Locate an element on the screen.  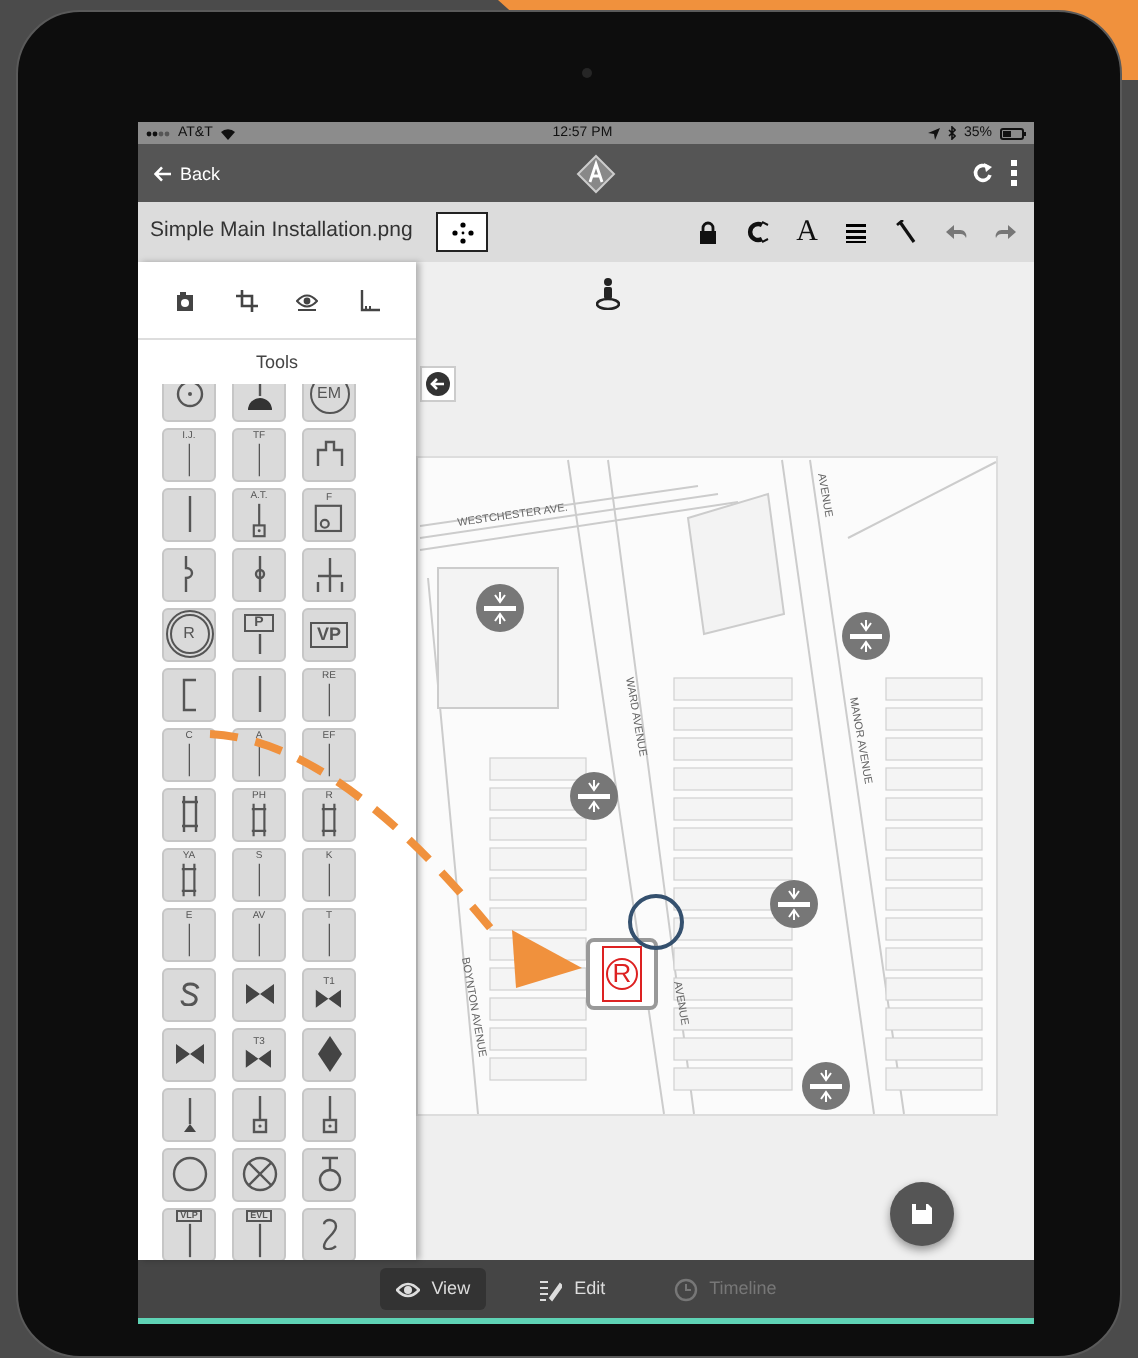
measure-button is located at coordinates (369, 300).